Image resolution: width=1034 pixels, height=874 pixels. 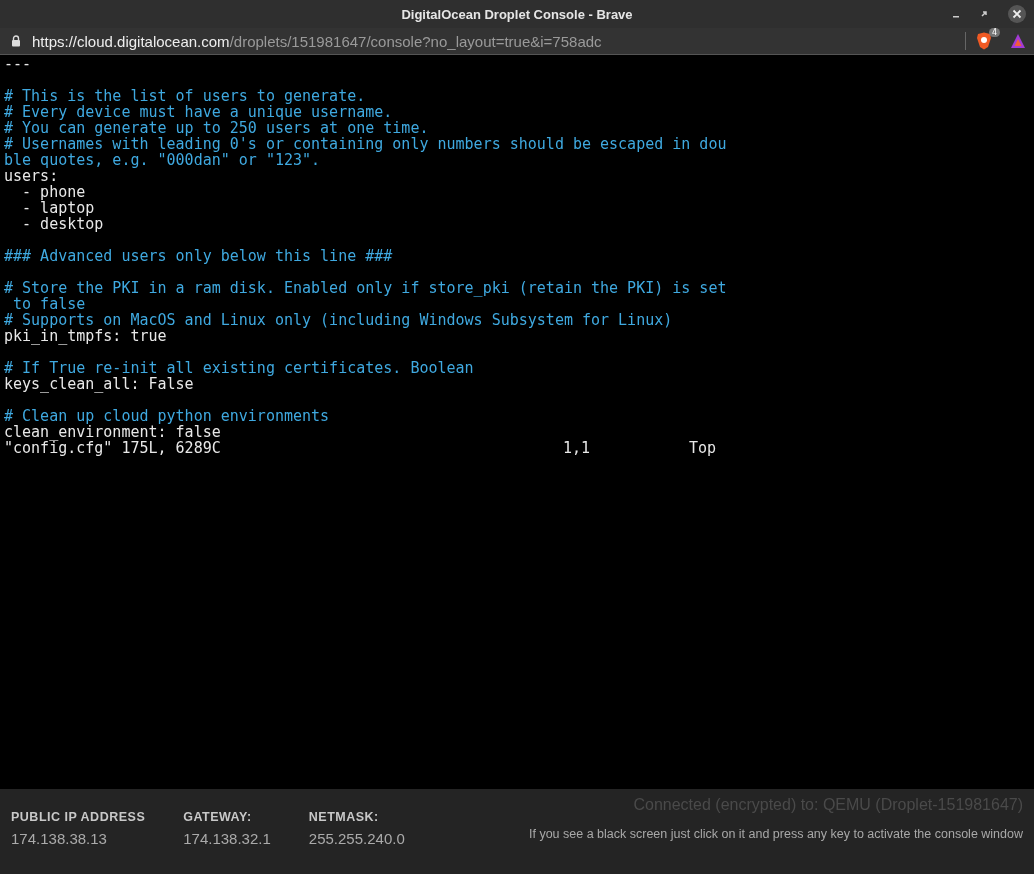 What do you see at coordinates (577, 448) in the screenshot?
I see `cursor-position: 1,1` at bounding box center [577, 448].